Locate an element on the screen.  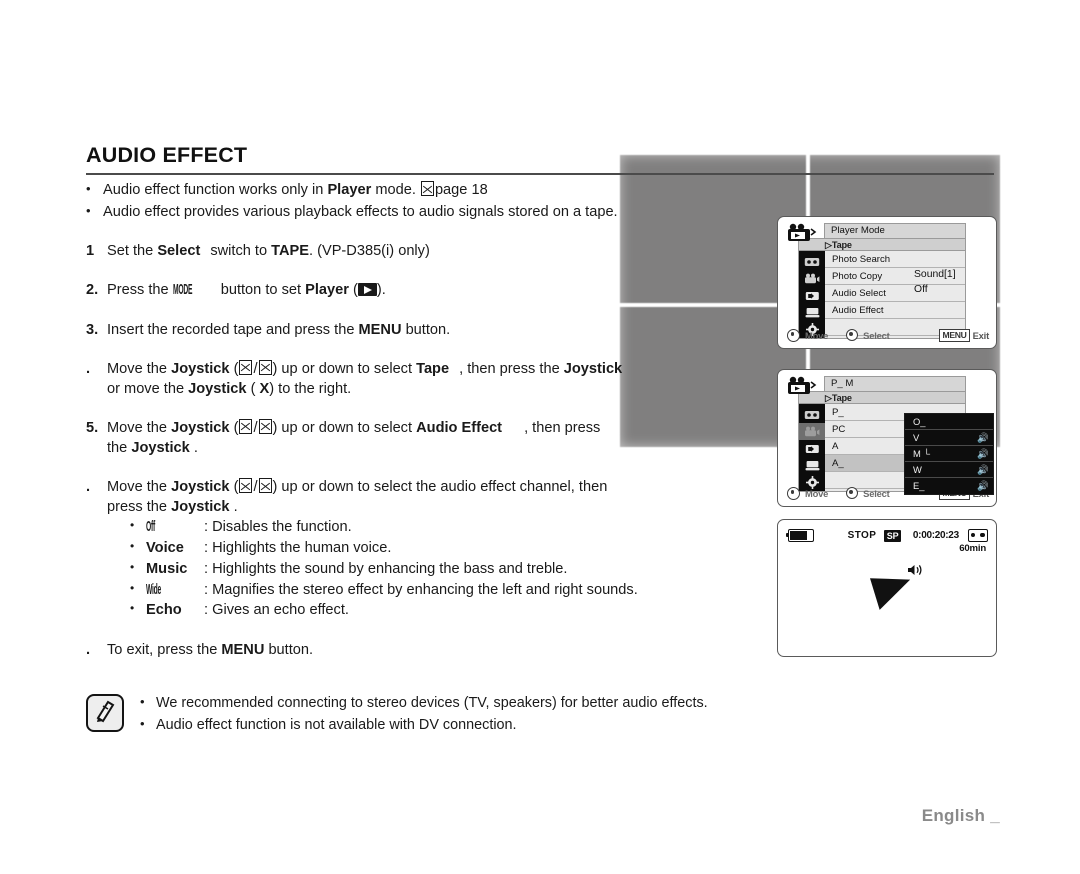
s6-t4: . is located at coordinates (235, 507).